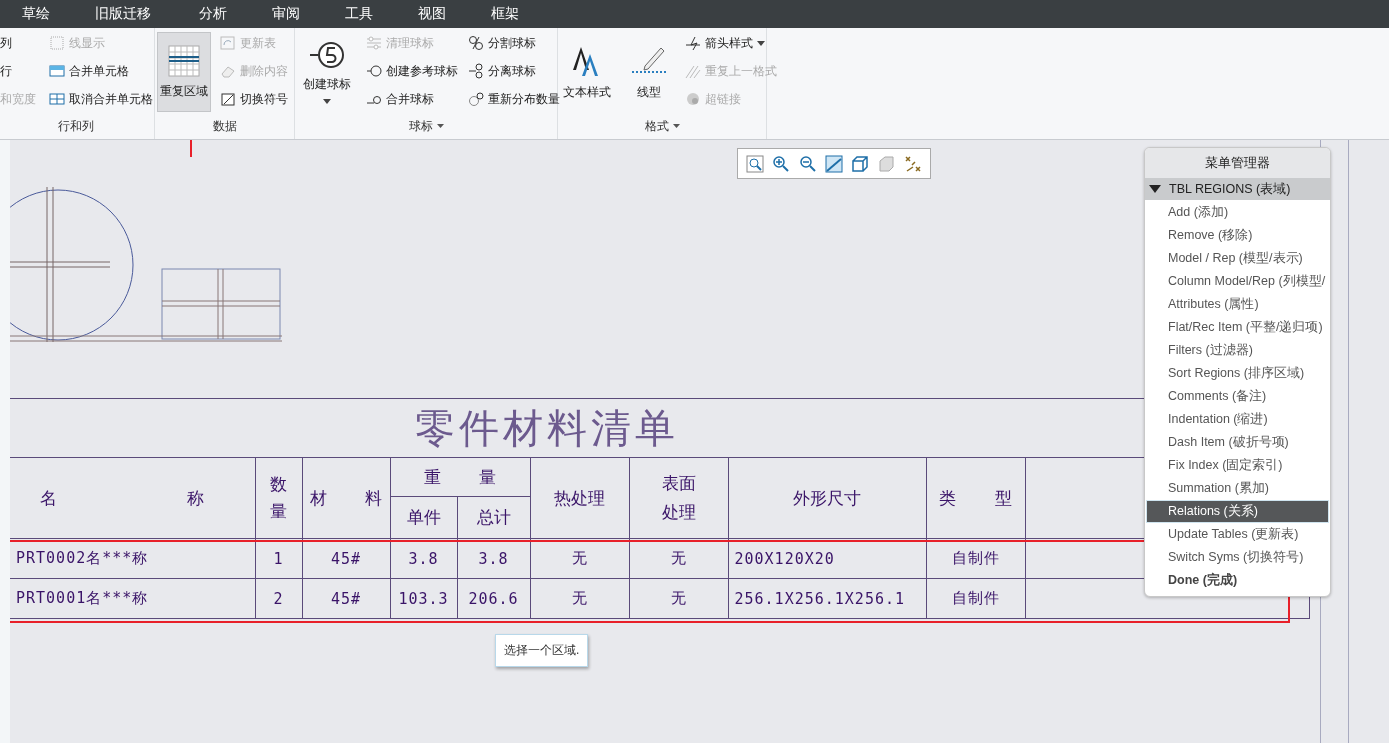  I want to click on column-header: 重 量, so click(460, 476).